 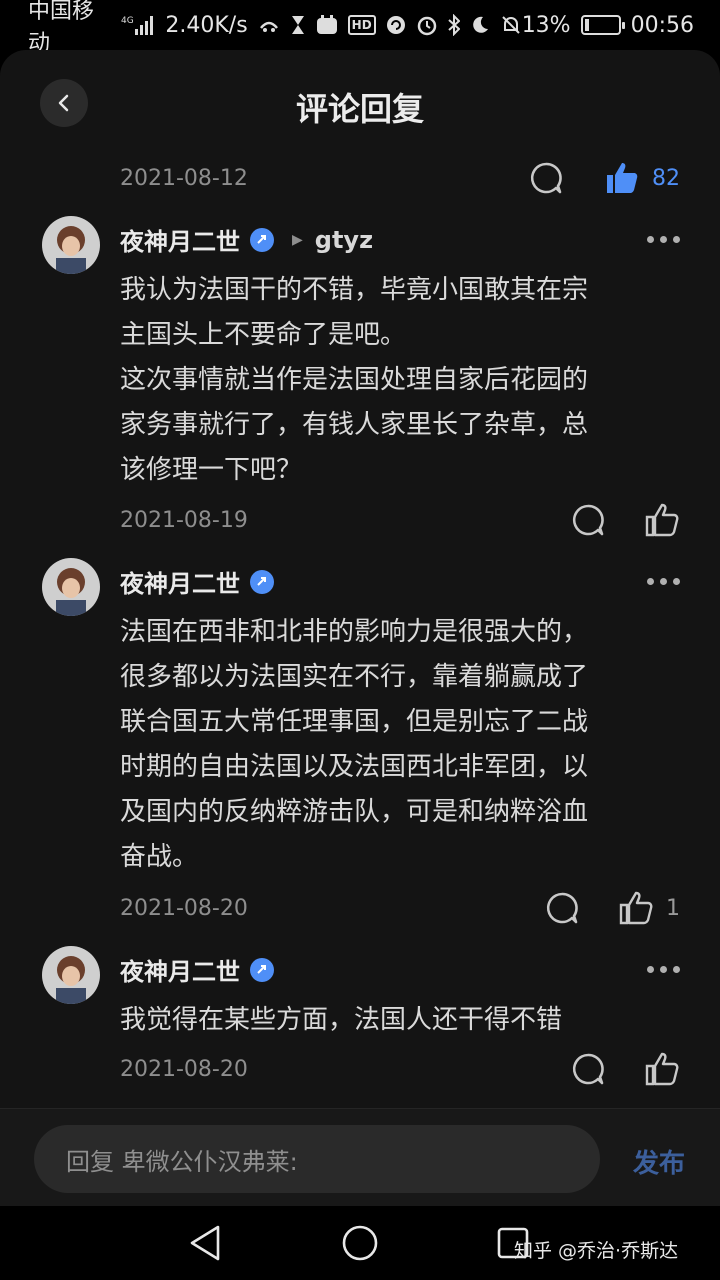 What do you see at coordinates (400, 908) in the screenshot?
I see `reply-meta: 2021-08-20 1` at bounding box center [400, 908].